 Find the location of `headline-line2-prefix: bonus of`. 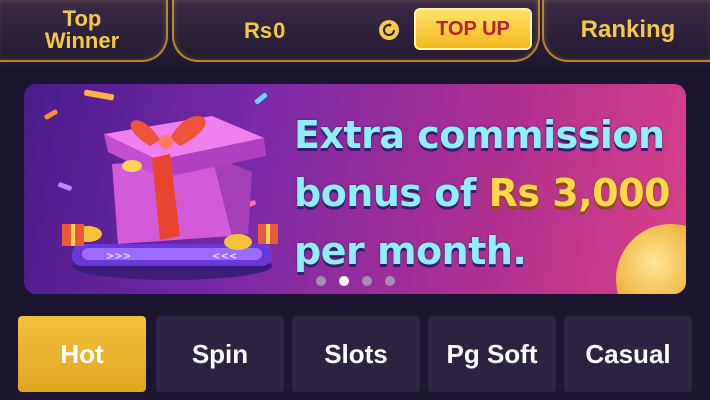

headline-line2-prefix: bonus of is located at coordinates (385, 193).